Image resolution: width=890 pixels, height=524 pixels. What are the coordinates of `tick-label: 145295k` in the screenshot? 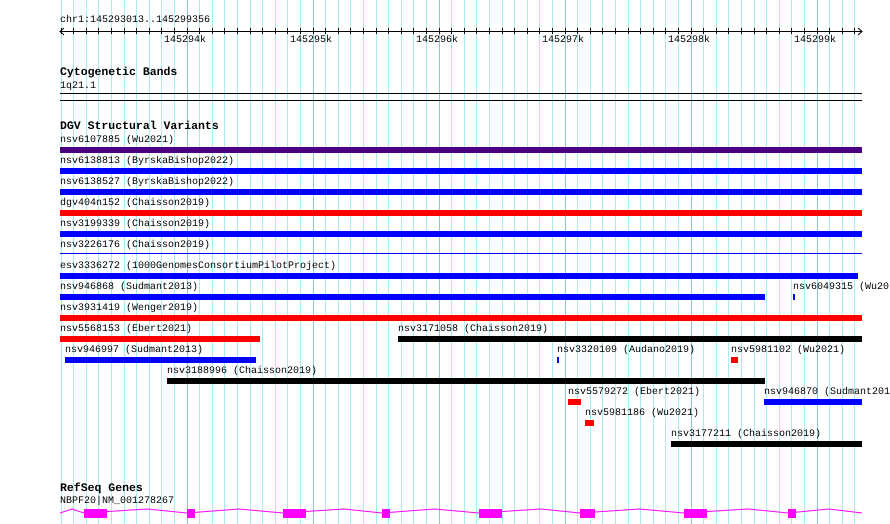 It's located at (311, 40).